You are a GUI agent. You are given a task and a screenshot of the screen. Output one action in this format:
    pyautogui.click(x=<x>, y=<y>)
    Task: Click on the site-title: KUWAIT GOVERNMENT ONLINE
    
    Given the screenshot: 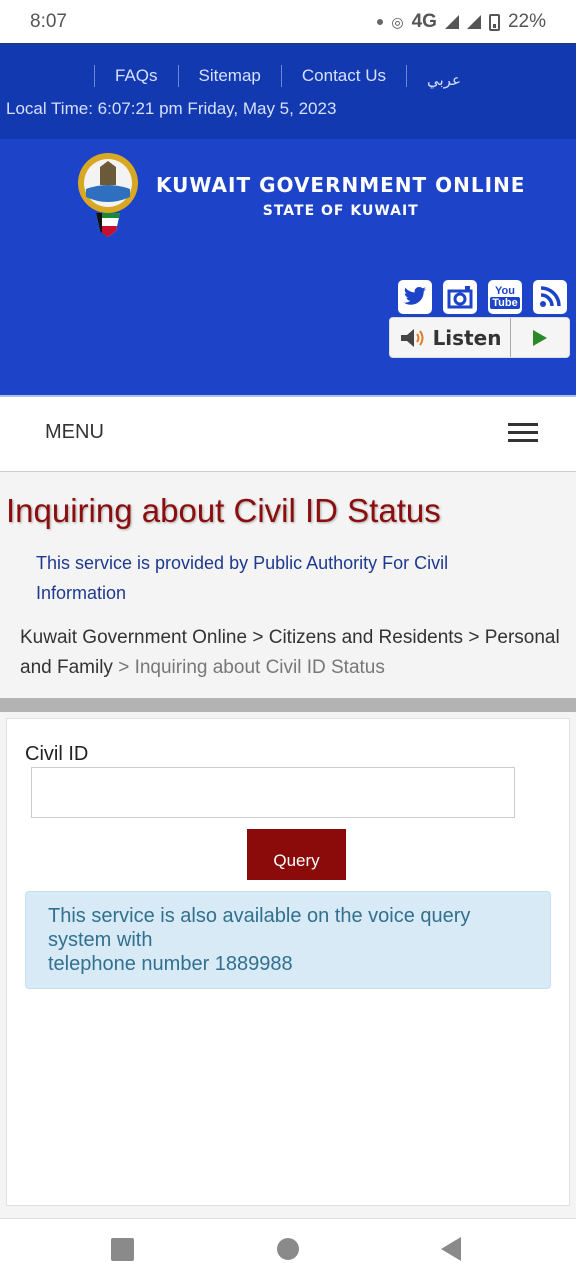 What is the action you would take?
    pyautogui.click(x=341, y=185)
    